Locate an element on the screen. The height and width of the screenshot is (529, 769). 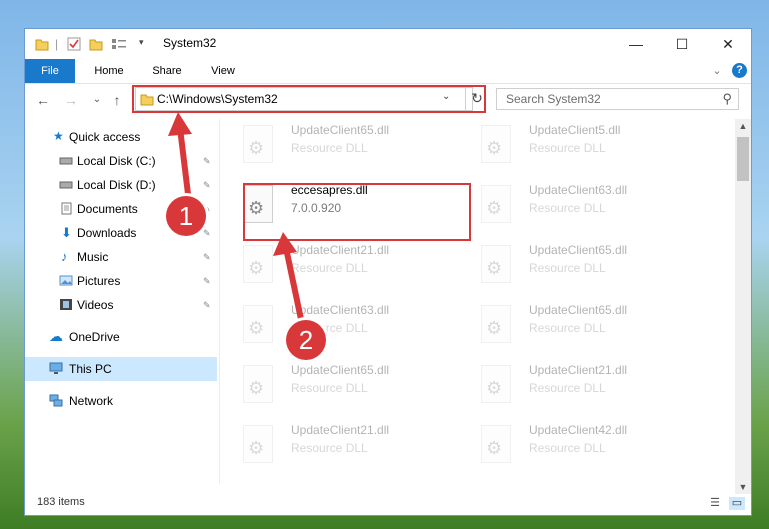
annotation-arrows is located at coordinates (236, 219).